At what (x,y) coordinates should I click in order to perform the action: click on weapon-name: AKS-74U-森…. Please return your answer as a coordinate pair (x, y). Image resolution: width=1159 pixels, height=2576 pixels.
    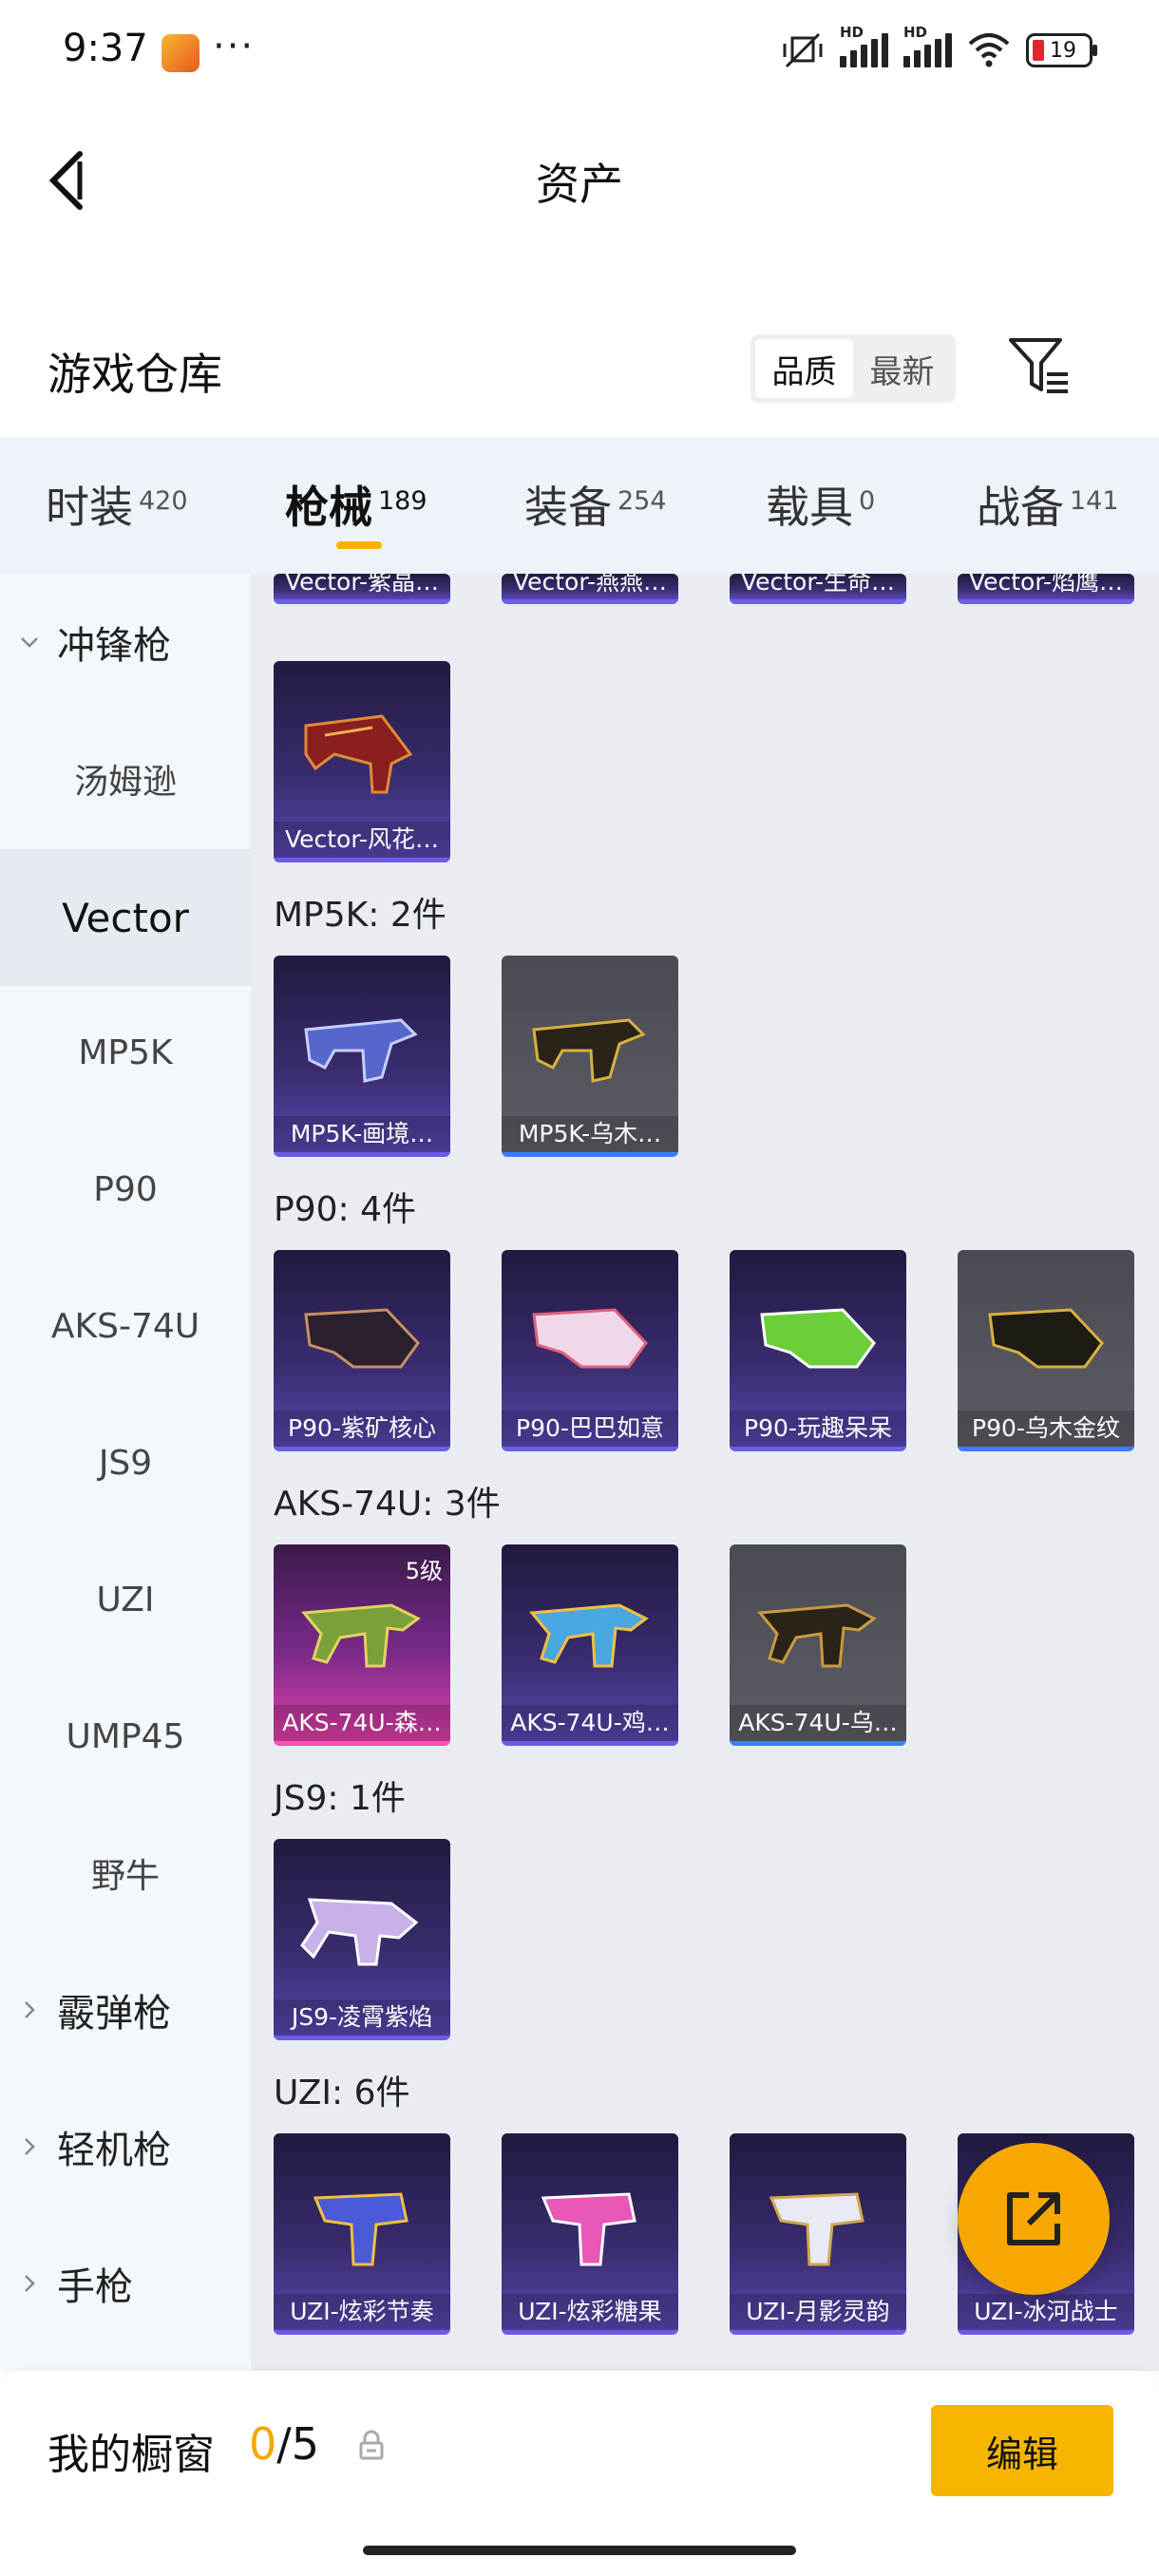
    Looking at the image, I should click on (362, 1723).